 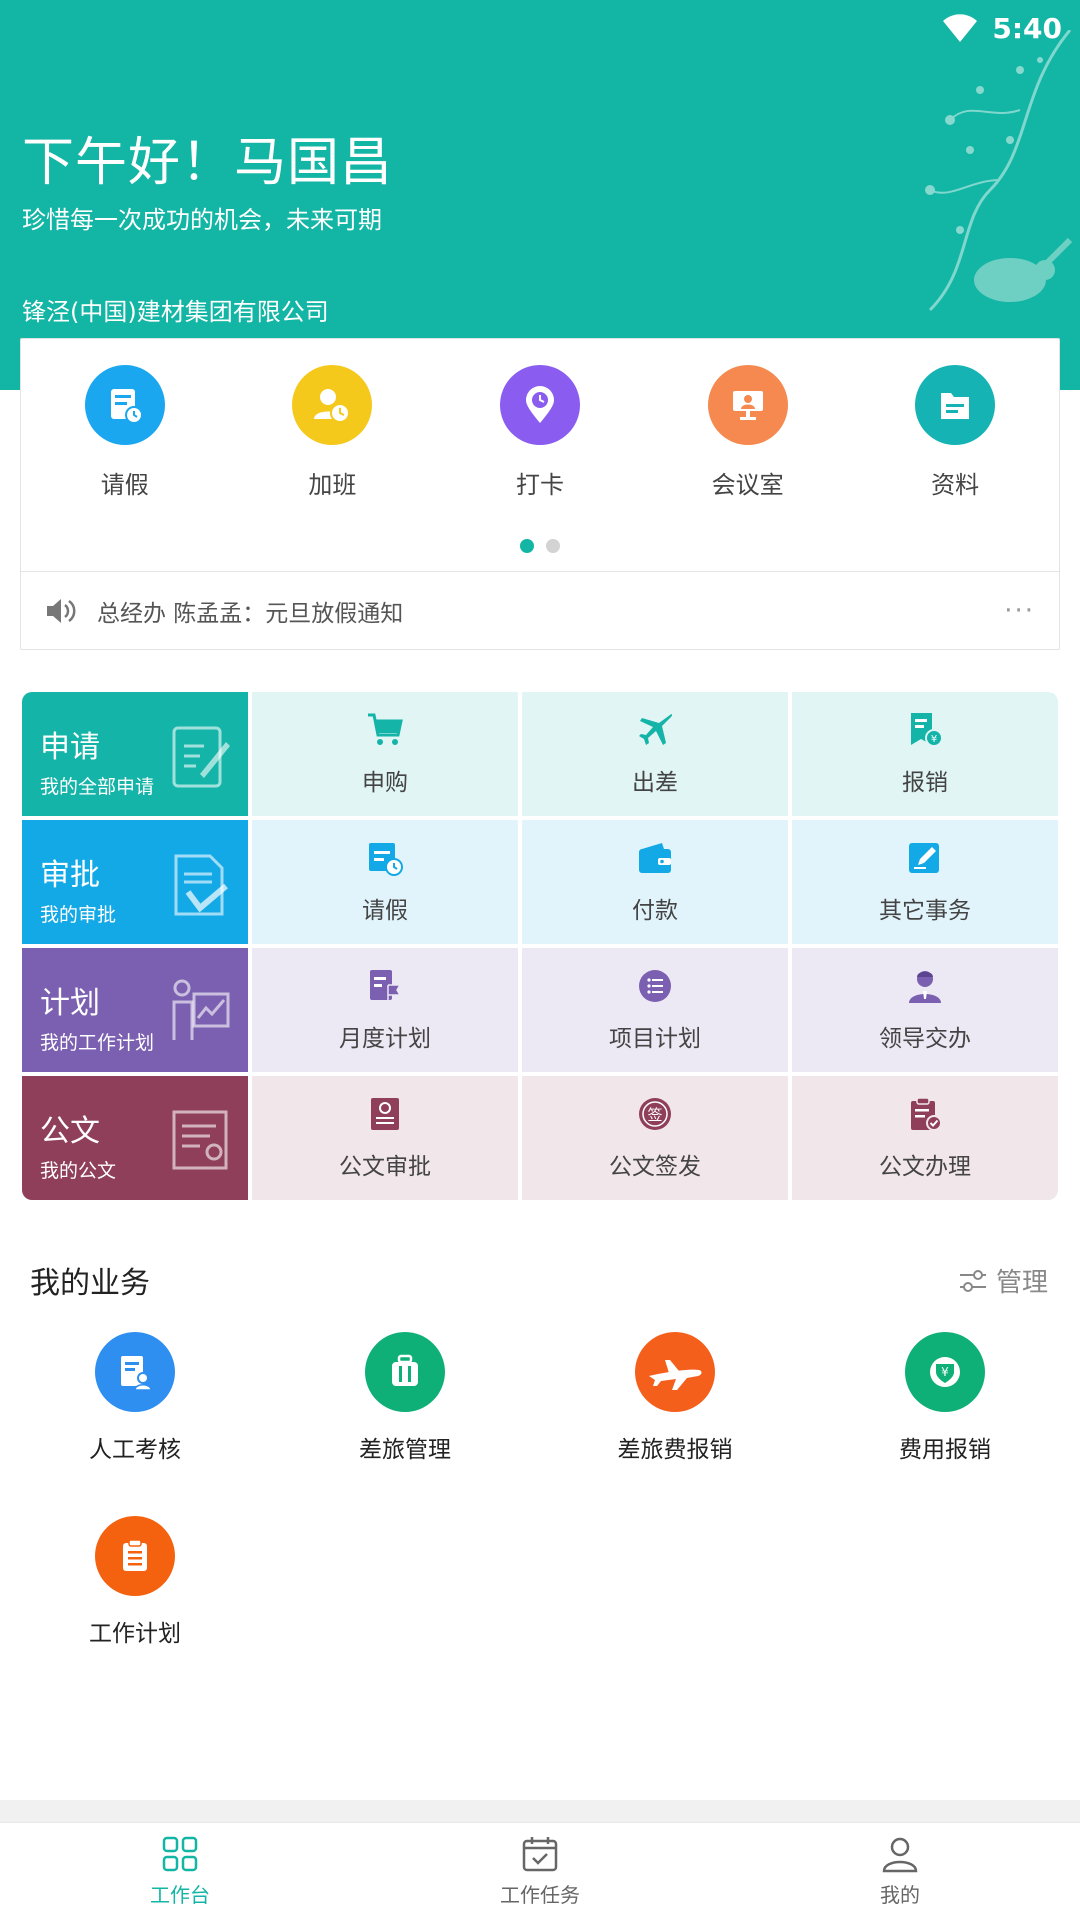 I want to click on sign-seal-icon: 签, so click(x=655, y=1114).